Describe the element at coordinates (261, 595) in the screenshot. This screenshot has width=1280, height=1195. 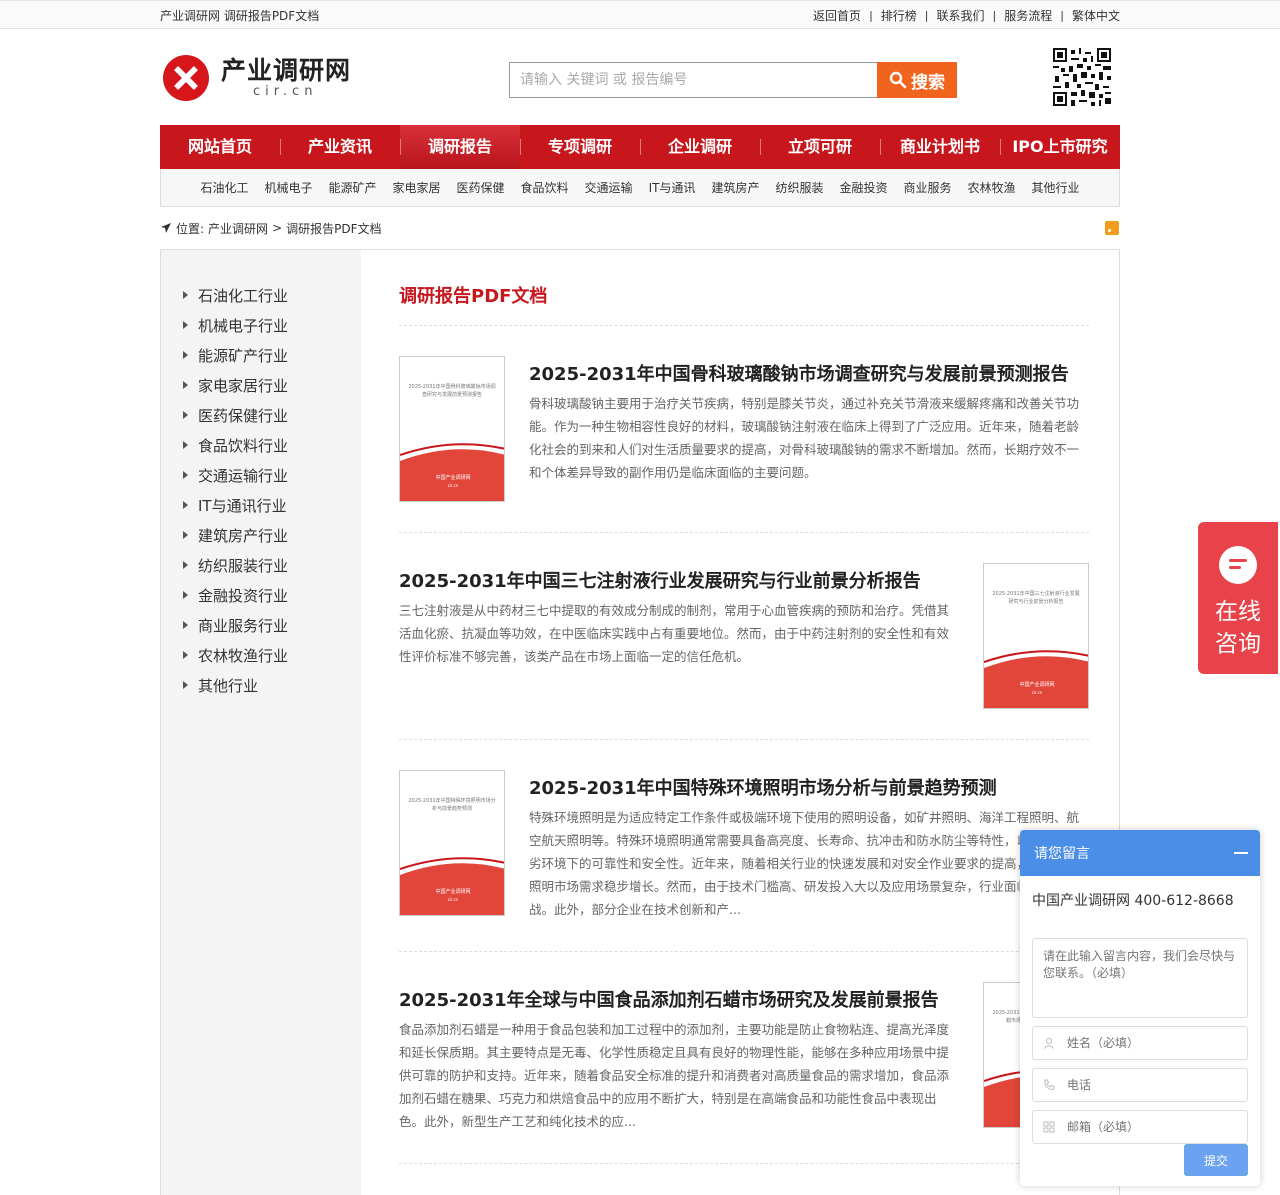
I see `sidebar-item: 金融投资行业` at that location.